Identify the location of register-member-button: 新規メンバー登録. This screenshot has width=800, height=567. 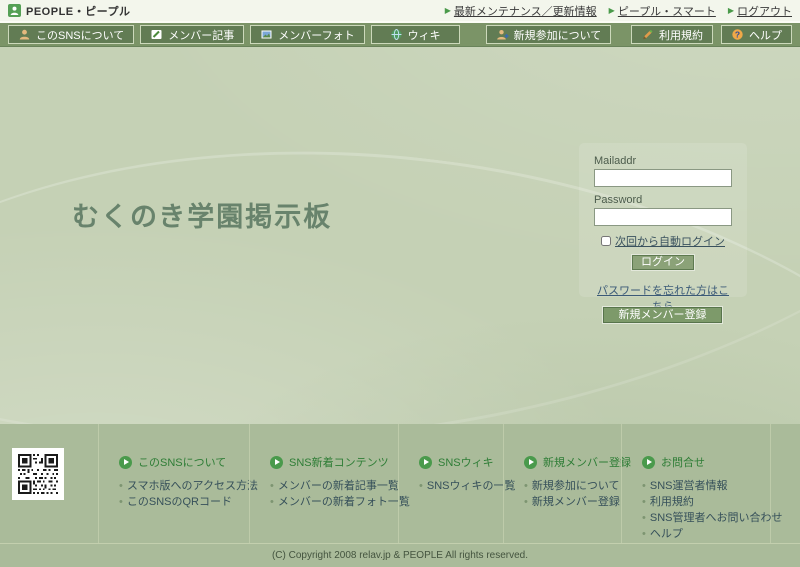
(662, 315).